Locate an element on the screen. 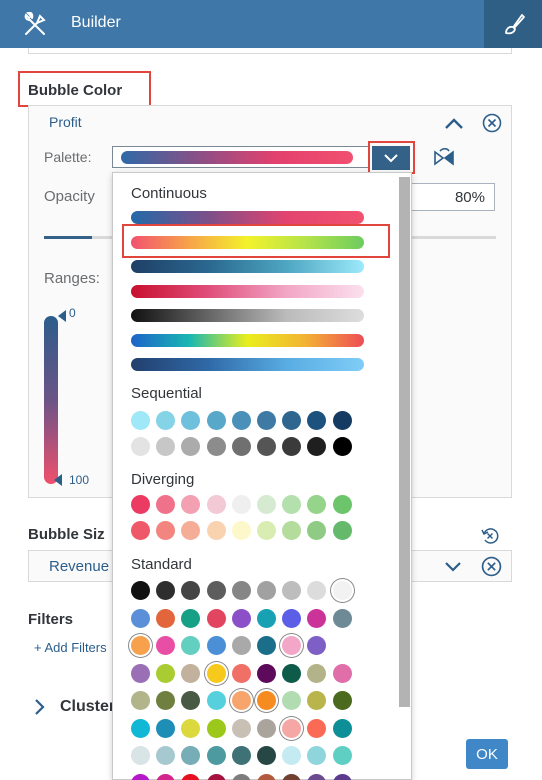  diverging-palette-row is located at coordinates (241, 504).